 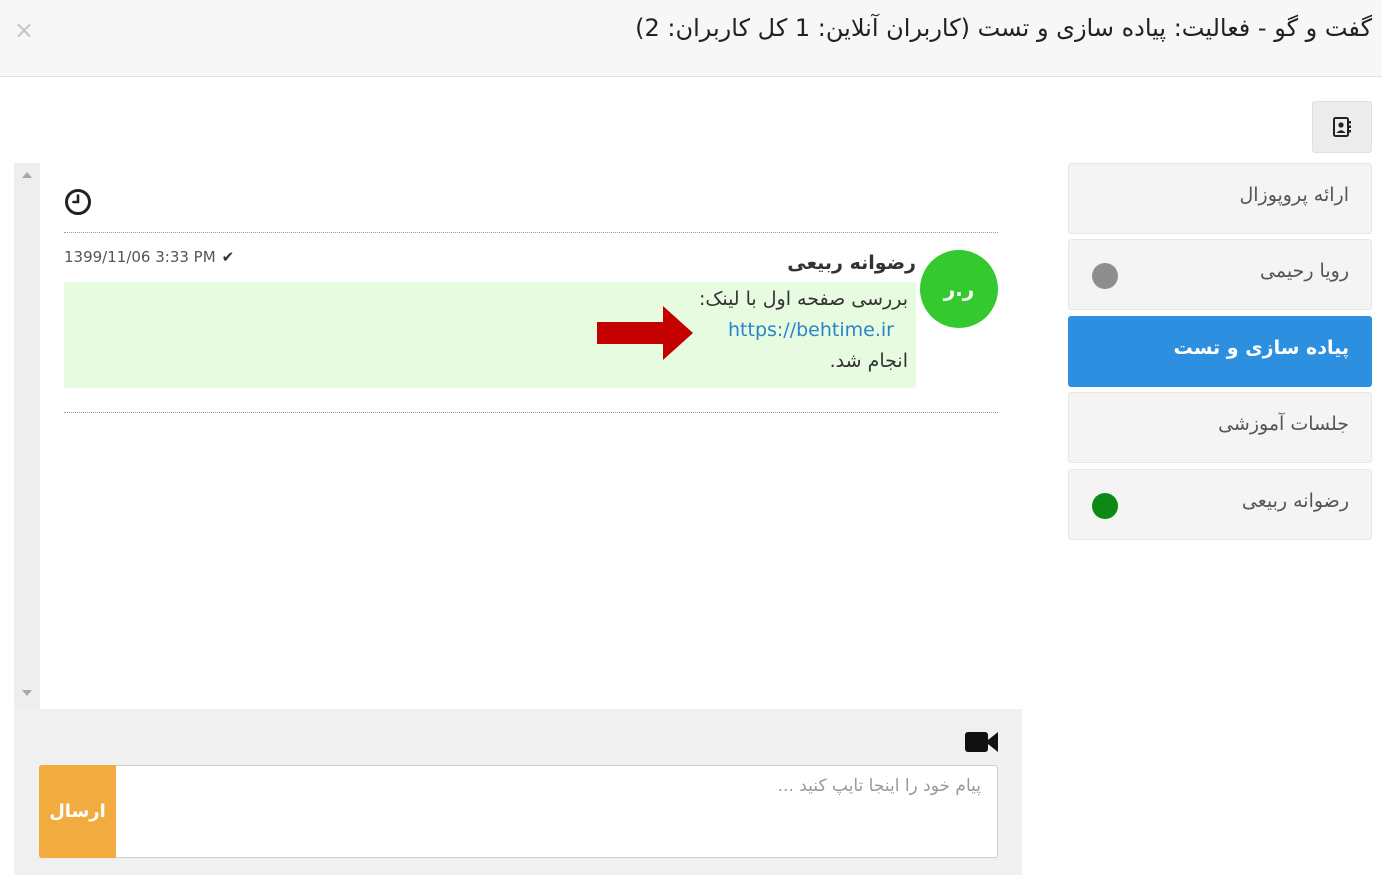 I want to click on message-text-line: انجام شد., so click(x=868, y=361).